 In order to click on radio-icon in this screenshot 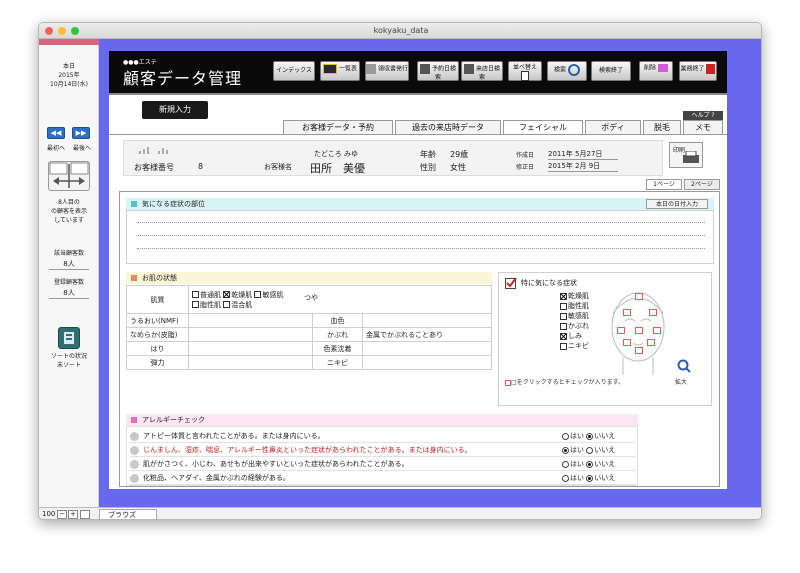, I will do `click(565, 478)`.